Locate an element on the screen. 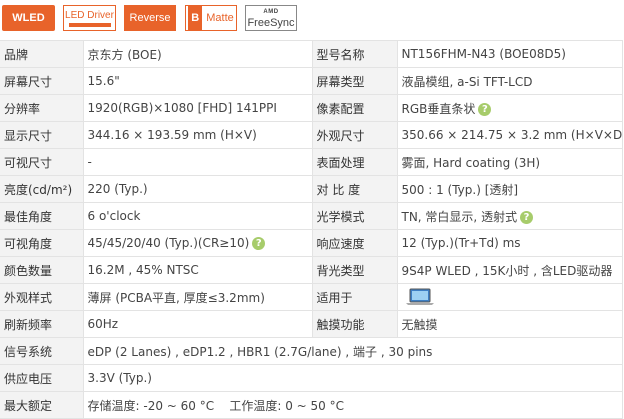  spec-label-text: 供应电压 is located at coordinates (28, 378).